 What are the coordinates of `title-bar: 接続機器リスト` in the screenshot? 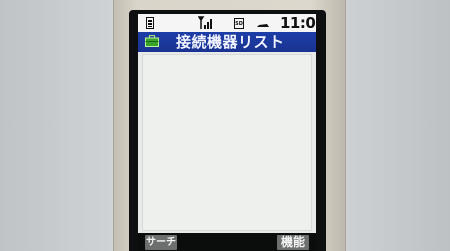 It's located at (227, 42).